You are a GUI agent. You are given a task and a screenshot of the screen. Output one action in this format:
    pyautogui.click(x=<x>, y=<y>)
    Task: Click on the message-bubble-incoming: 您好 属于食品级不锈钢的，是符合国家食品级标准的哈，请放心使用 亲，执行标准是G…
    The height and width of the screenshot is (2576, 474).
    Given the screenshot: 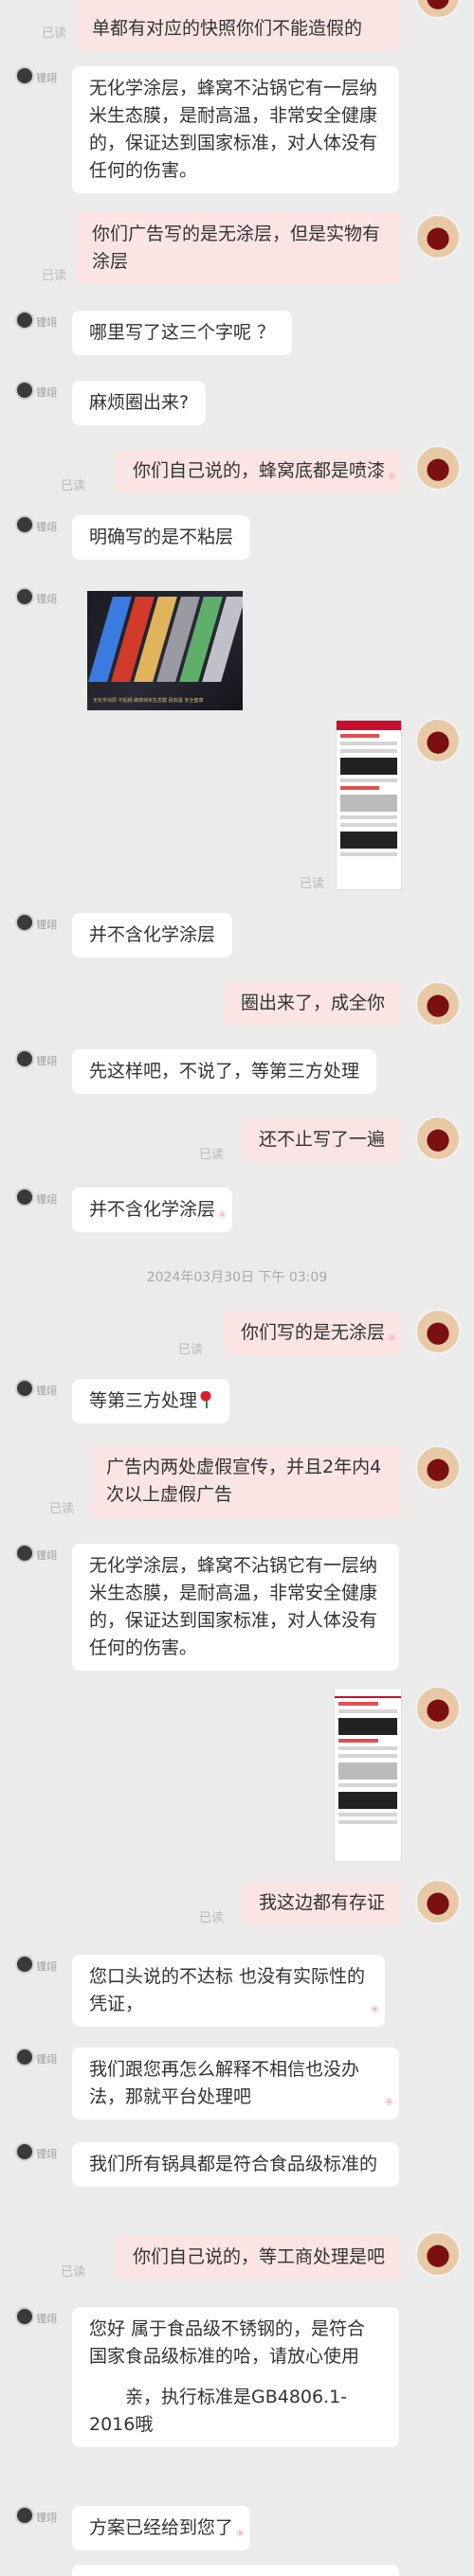 What is the action you would take?
    pyautogui.click(x=235, y=2377)
    